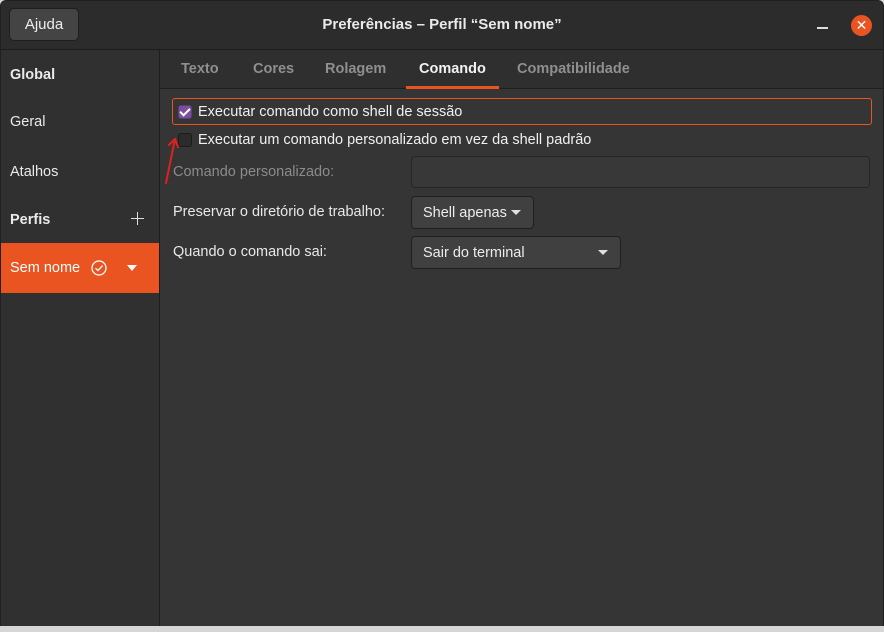  What do you see at coordinates (250, 252) in the screenshot?
I see `on-exit-label: Quando o comando sai:` at bounding box center [250, 252].